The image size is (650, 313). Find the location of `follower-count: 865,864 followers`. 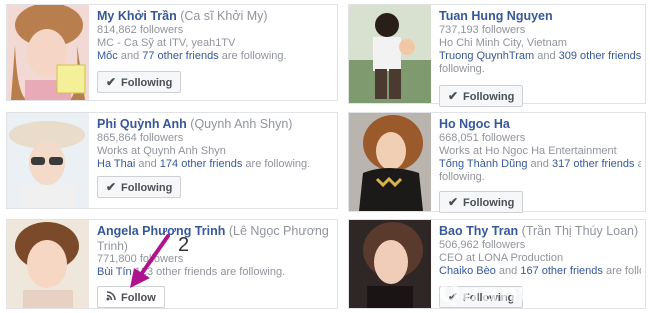

follower-count: 865,864 followers is located at coordinates (140, 138).